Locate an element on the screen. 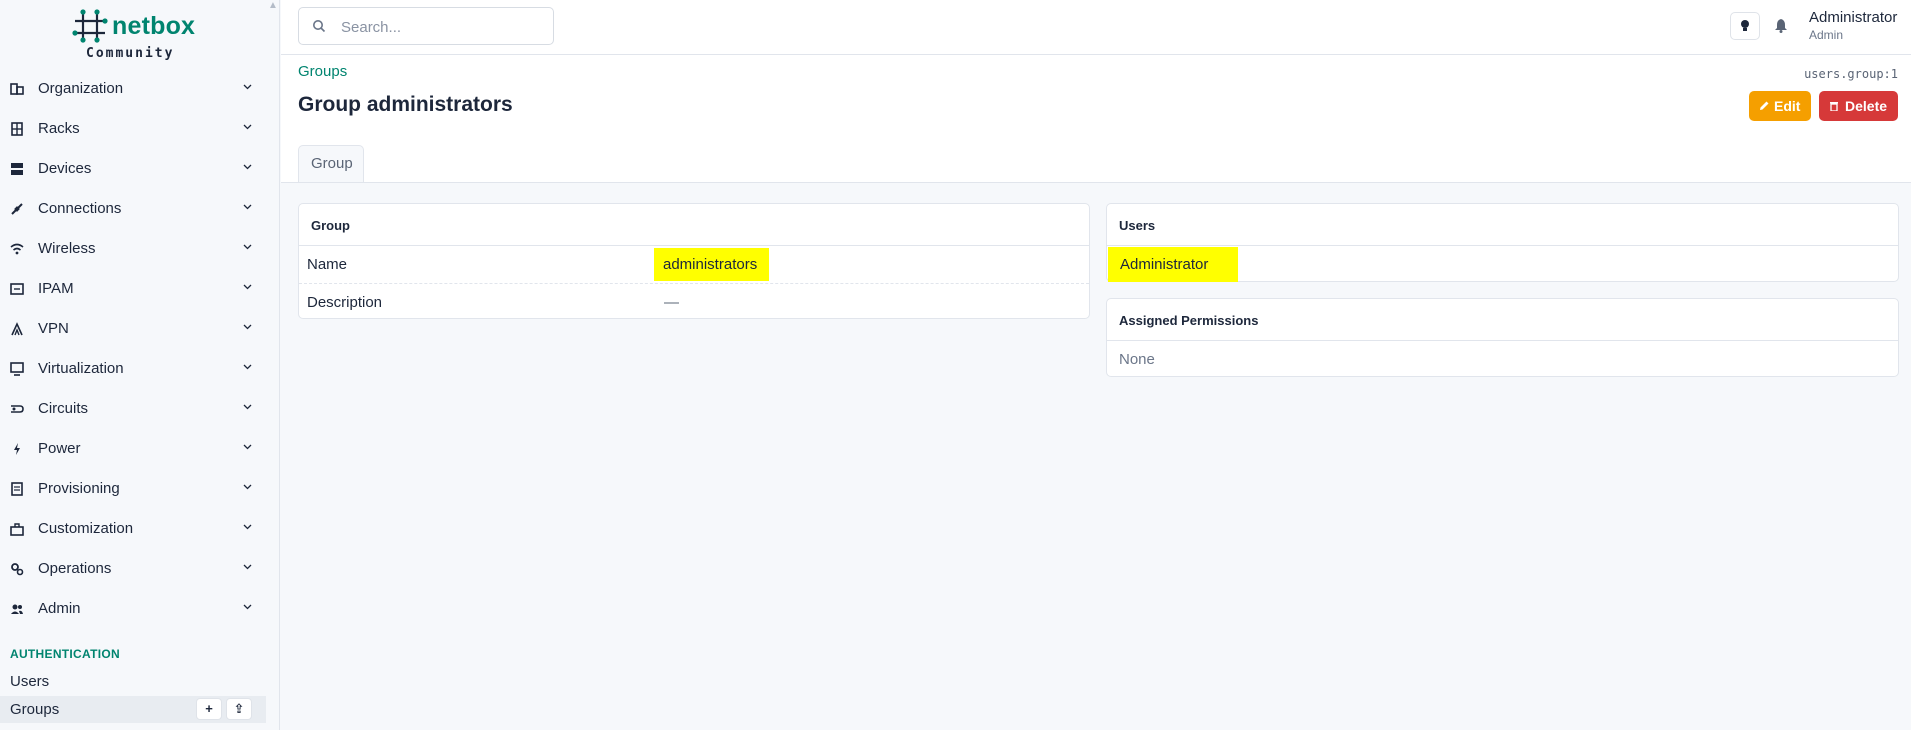 This screenshot has width=1911, height=730. tab-label: Group is located at coordinates (332, 163).